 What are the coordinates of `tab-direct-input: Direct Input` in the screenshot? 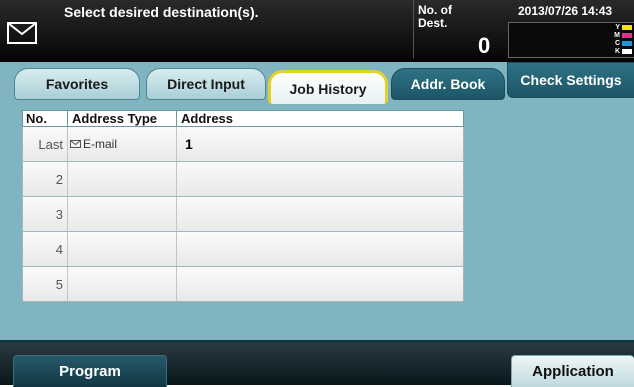 It's located at (206, 84).